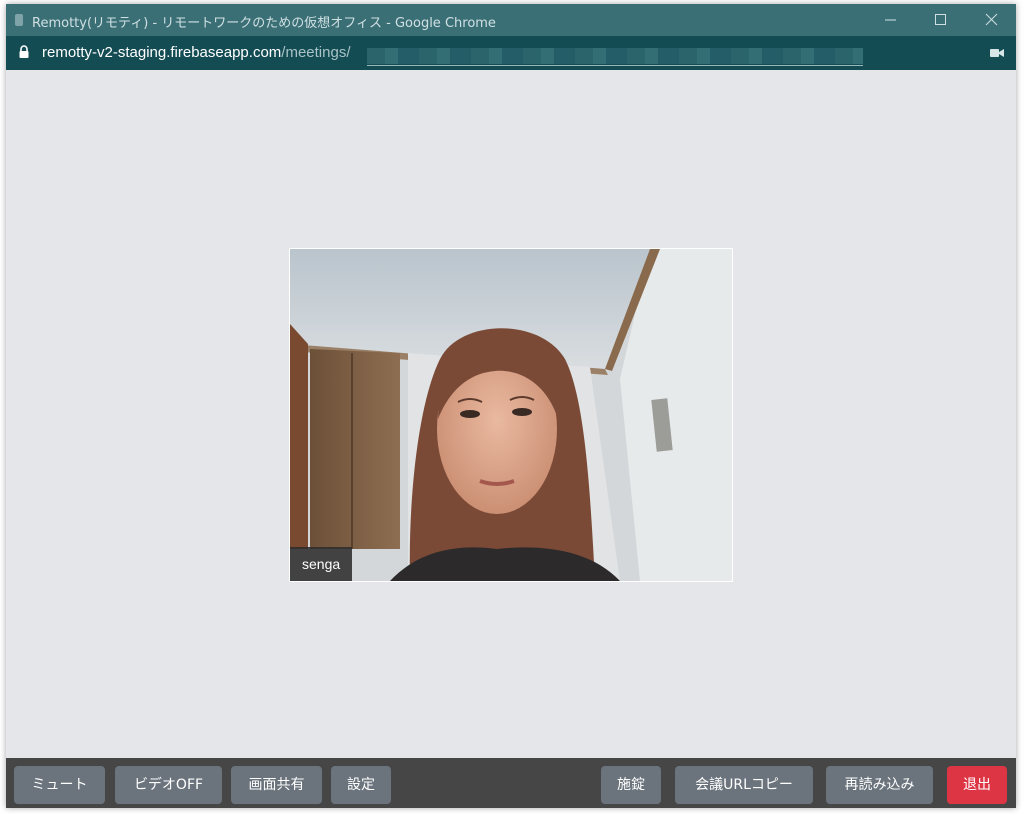 The width and height of the screenshot is (1024, 814). What do you see at coordinates (997, 53) in the screenshot?
I see `camera-icon` at bounding box center [997, 53].